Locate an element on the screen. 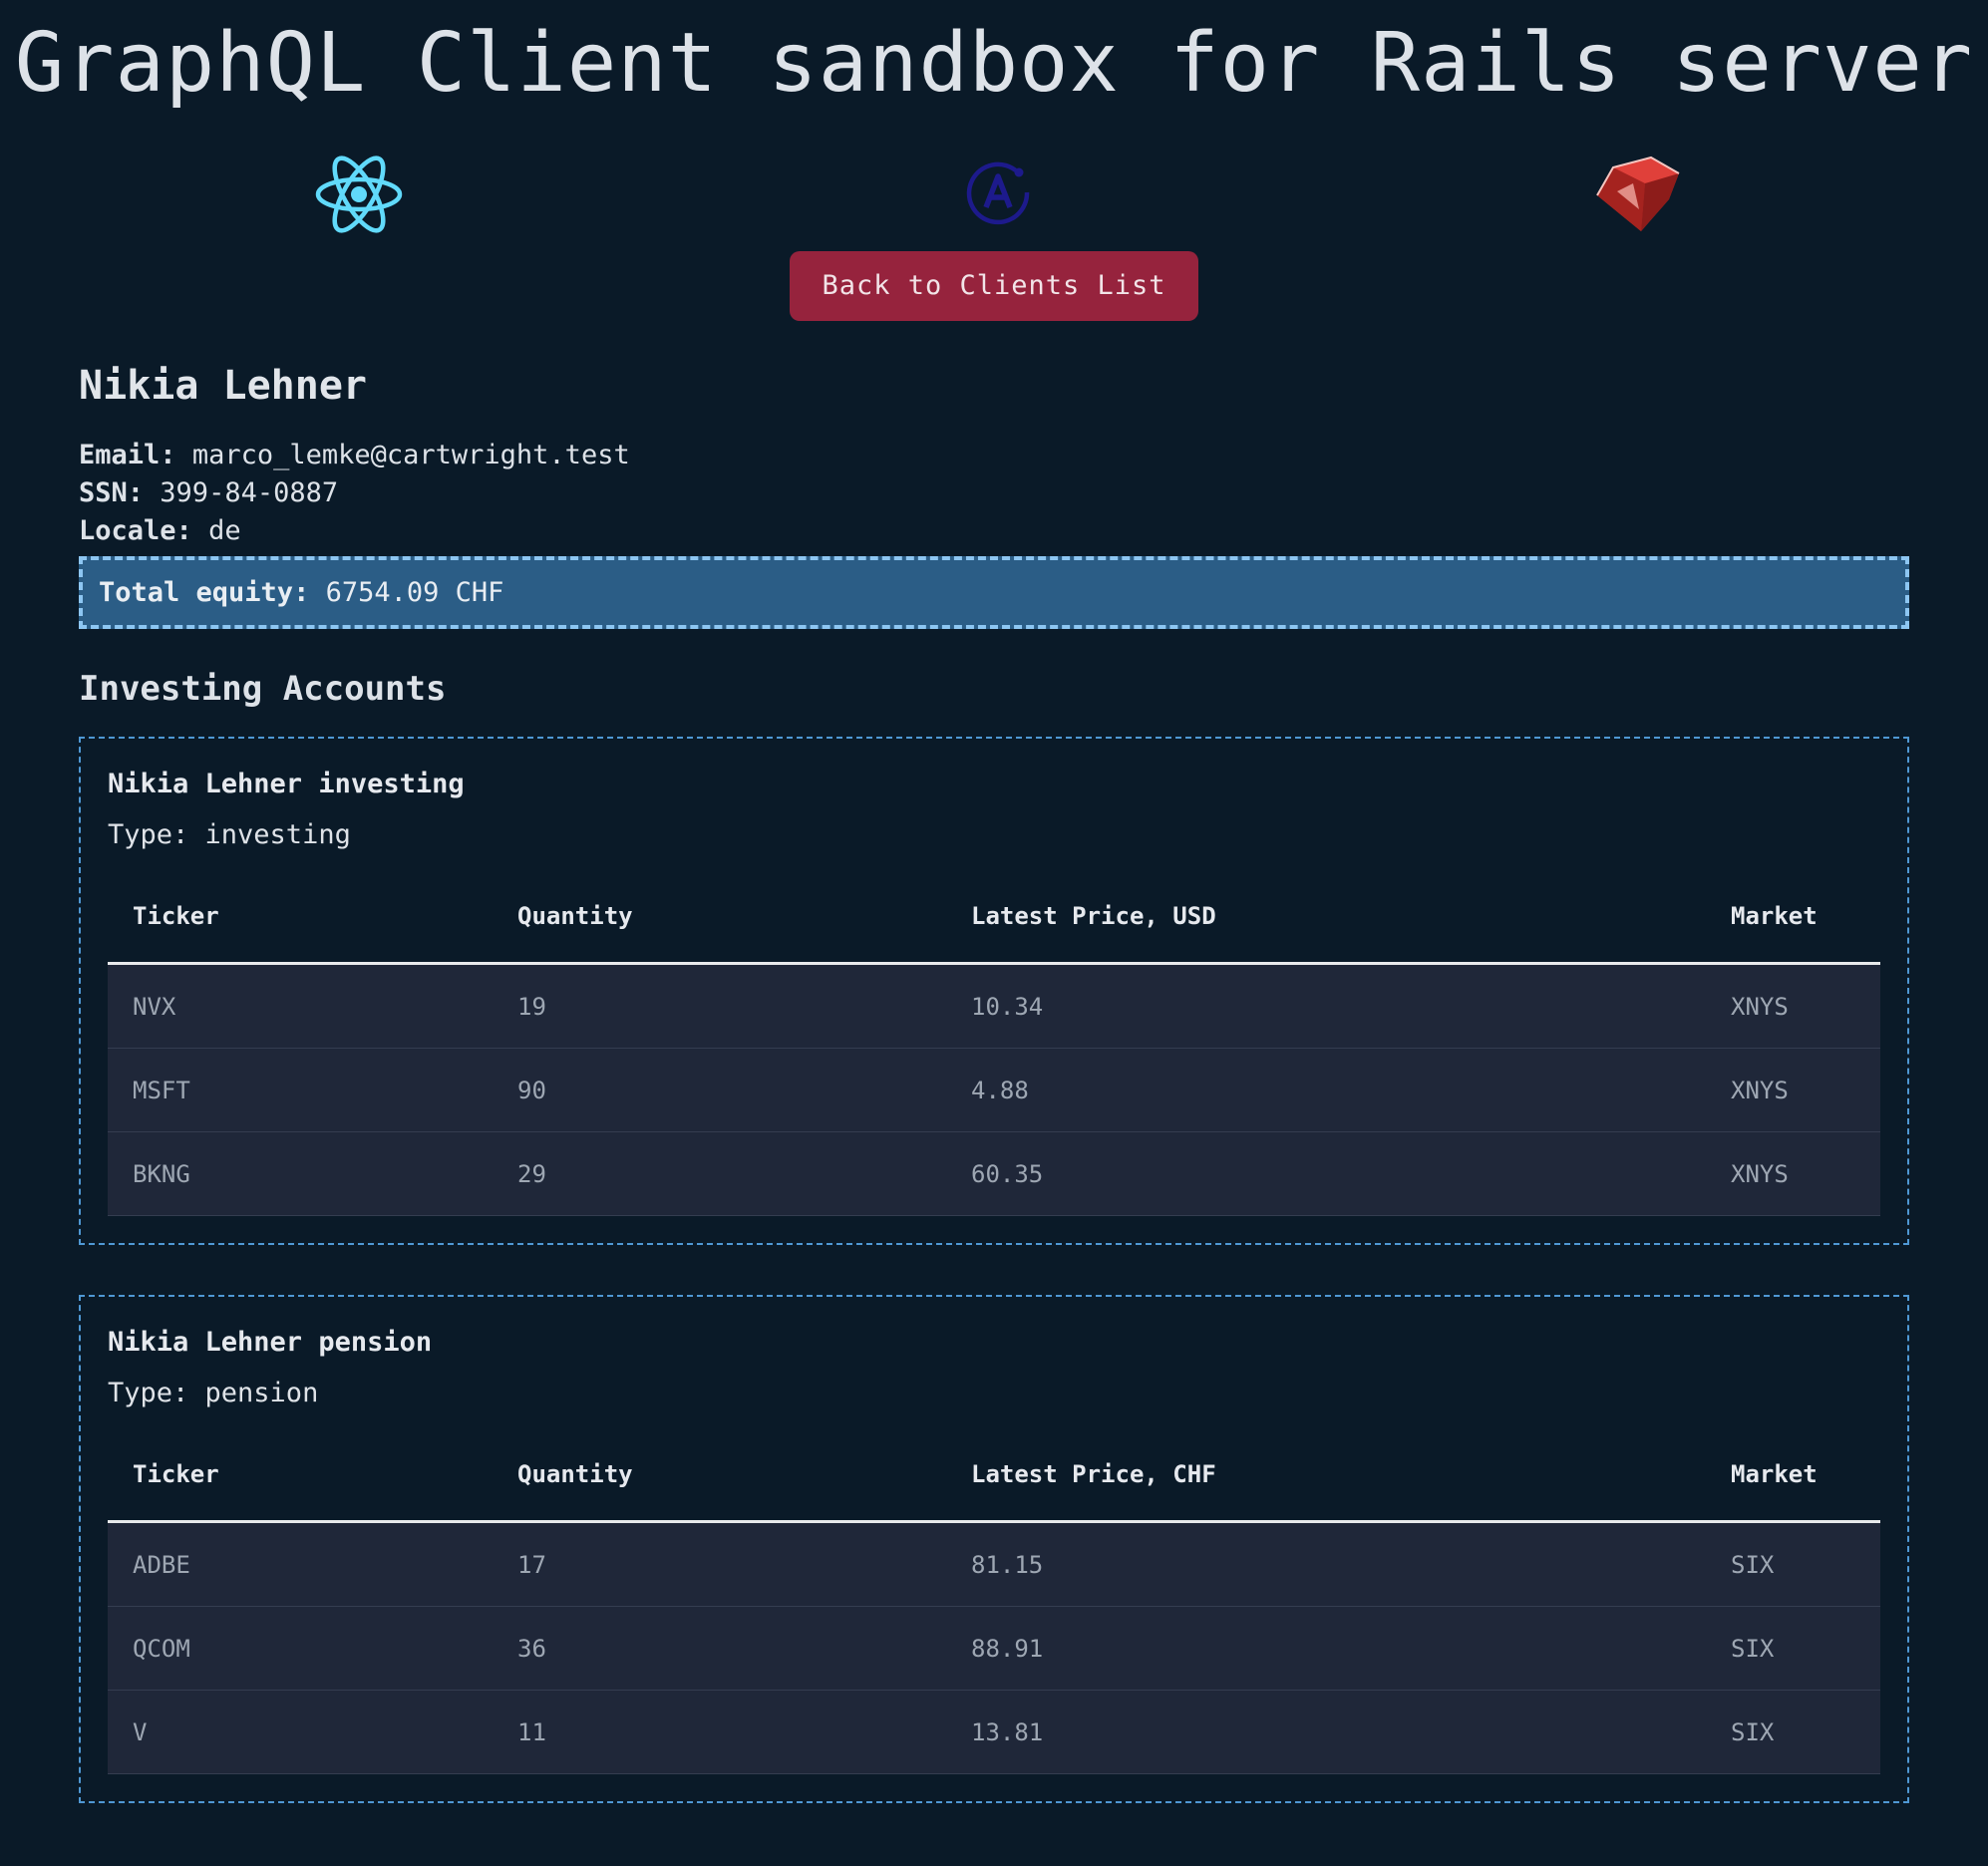 Image resolution: width=1988 pixels, height=1866 pixels. ssn-field: SSN: 399-84-0887 is located at coordinates (994, 493).